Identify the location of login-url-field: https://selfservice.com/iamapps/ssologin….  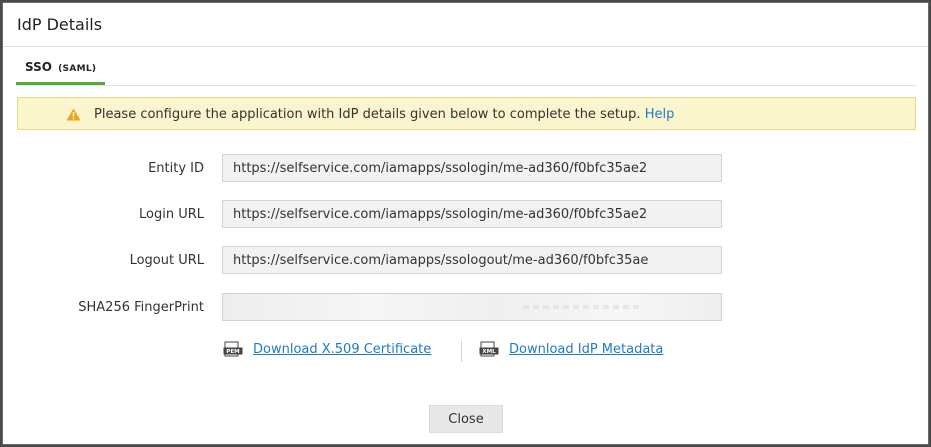
(472, 214).